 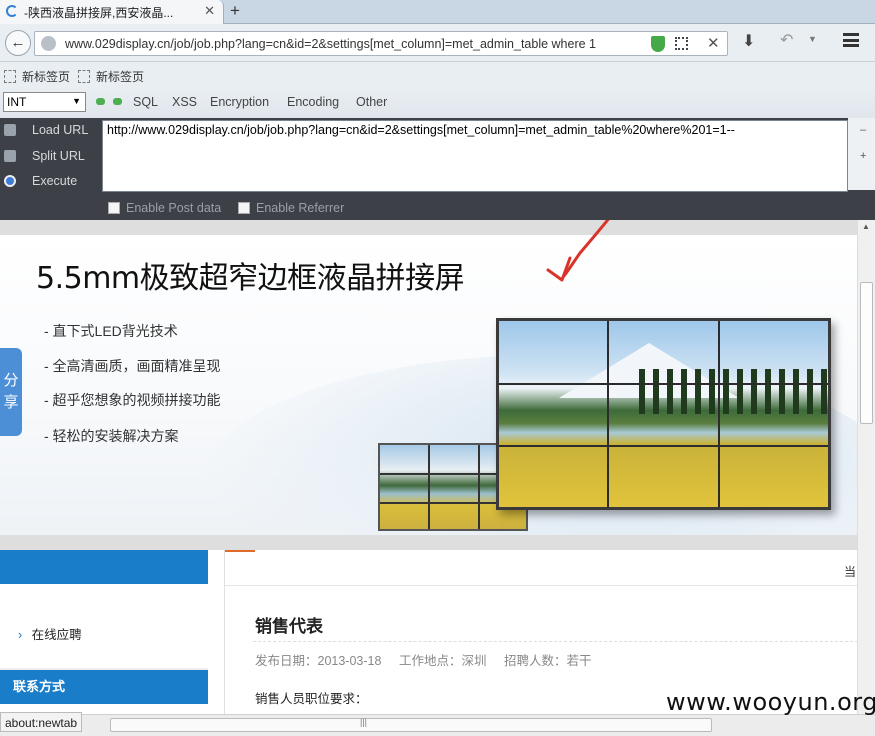 What do you see at coordinates (18, 43) in the screenshot?
I see `back-button: ←` at bounding box center [18, 43].